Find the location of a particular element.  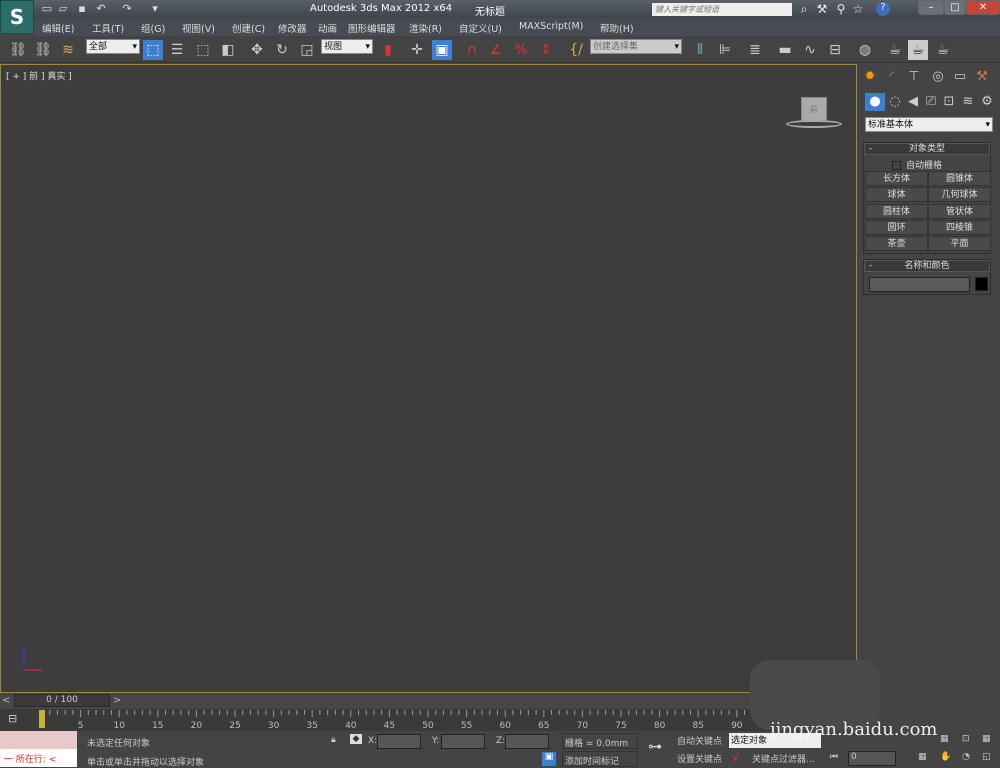

time-tag-icon: ▣ is located at coordinates (549, 759).